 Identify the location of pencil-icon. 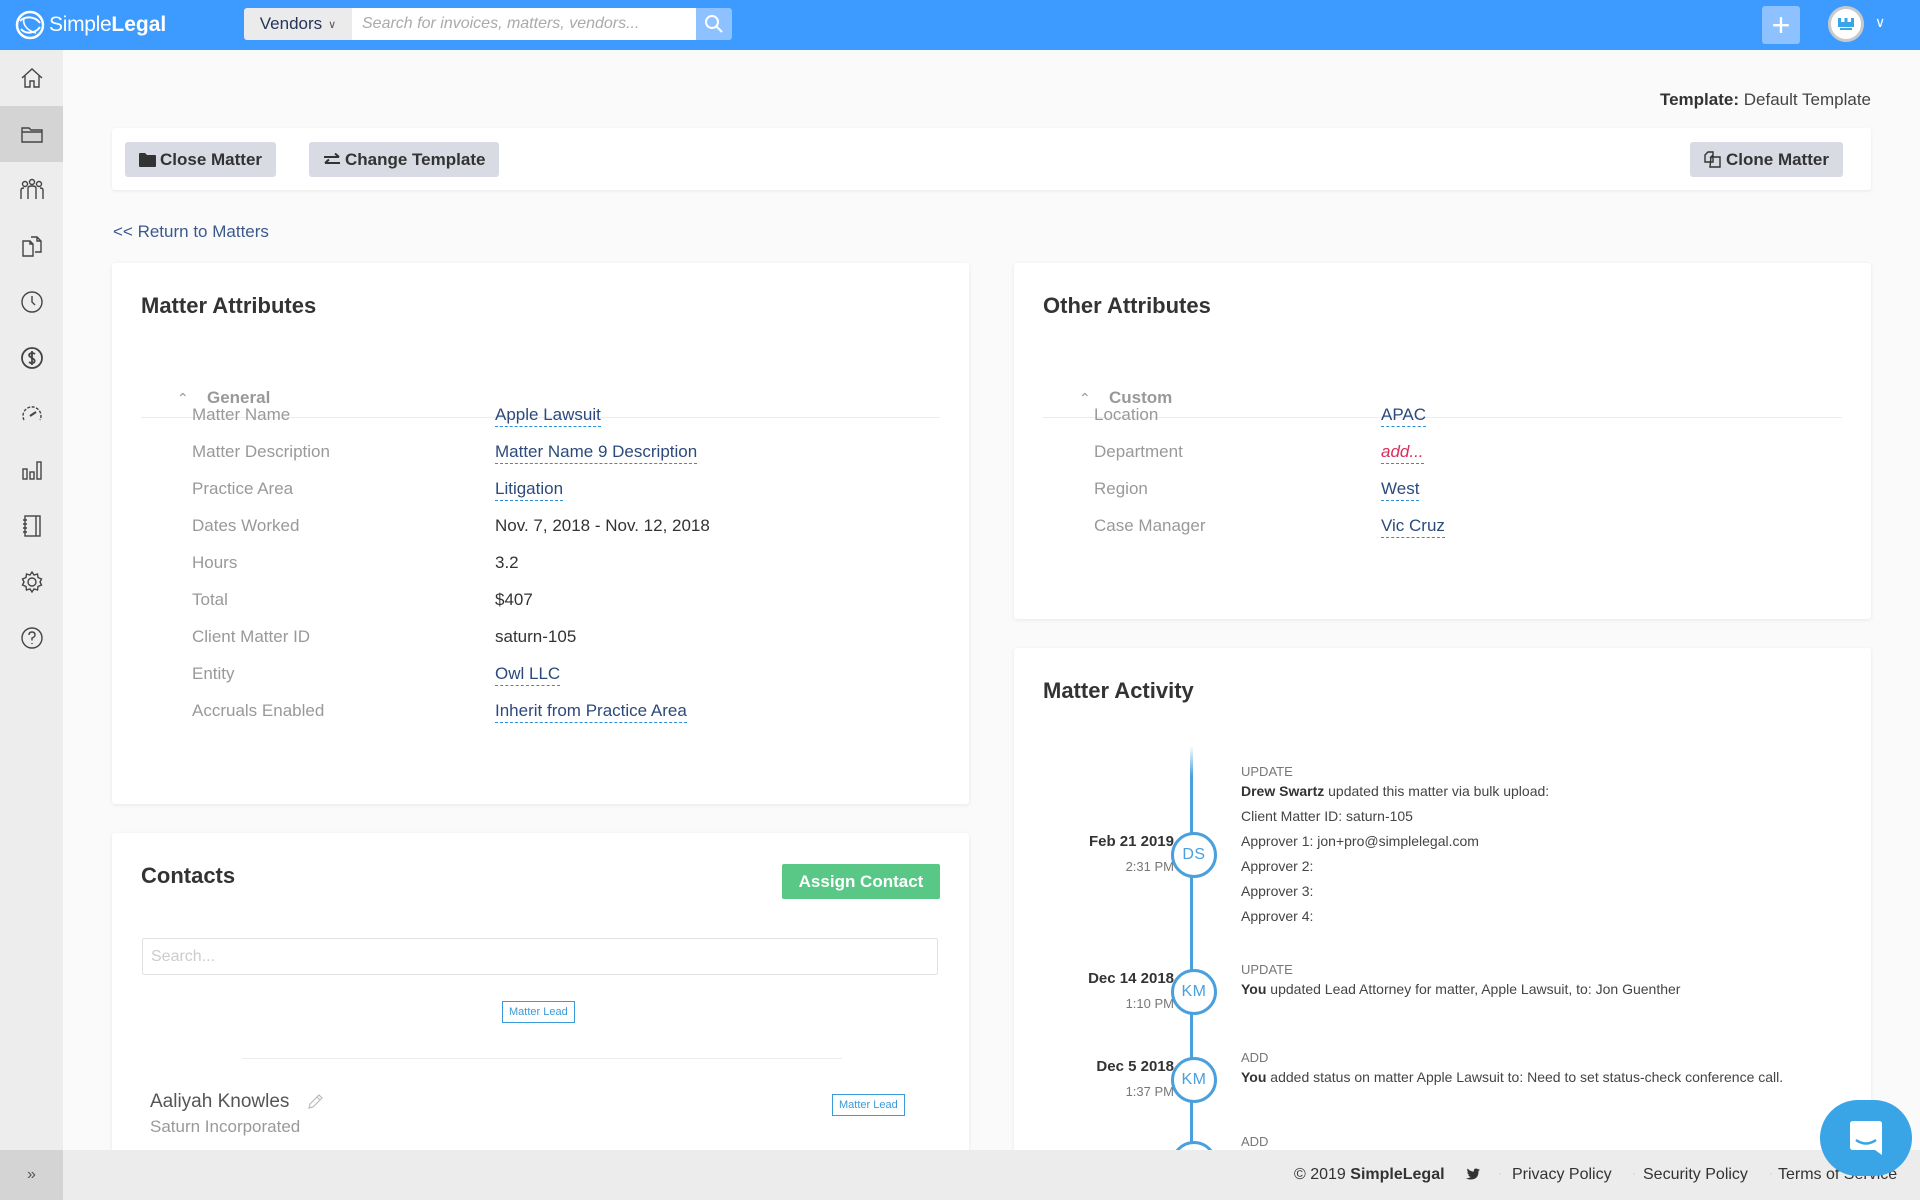
(315, 1102).